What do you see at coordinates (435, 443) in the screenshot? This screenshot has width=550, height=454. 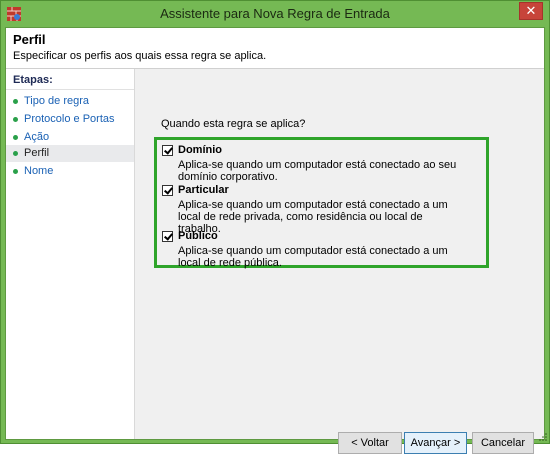 I see `next-button: Avançar >` at bounding box center [435, 443].